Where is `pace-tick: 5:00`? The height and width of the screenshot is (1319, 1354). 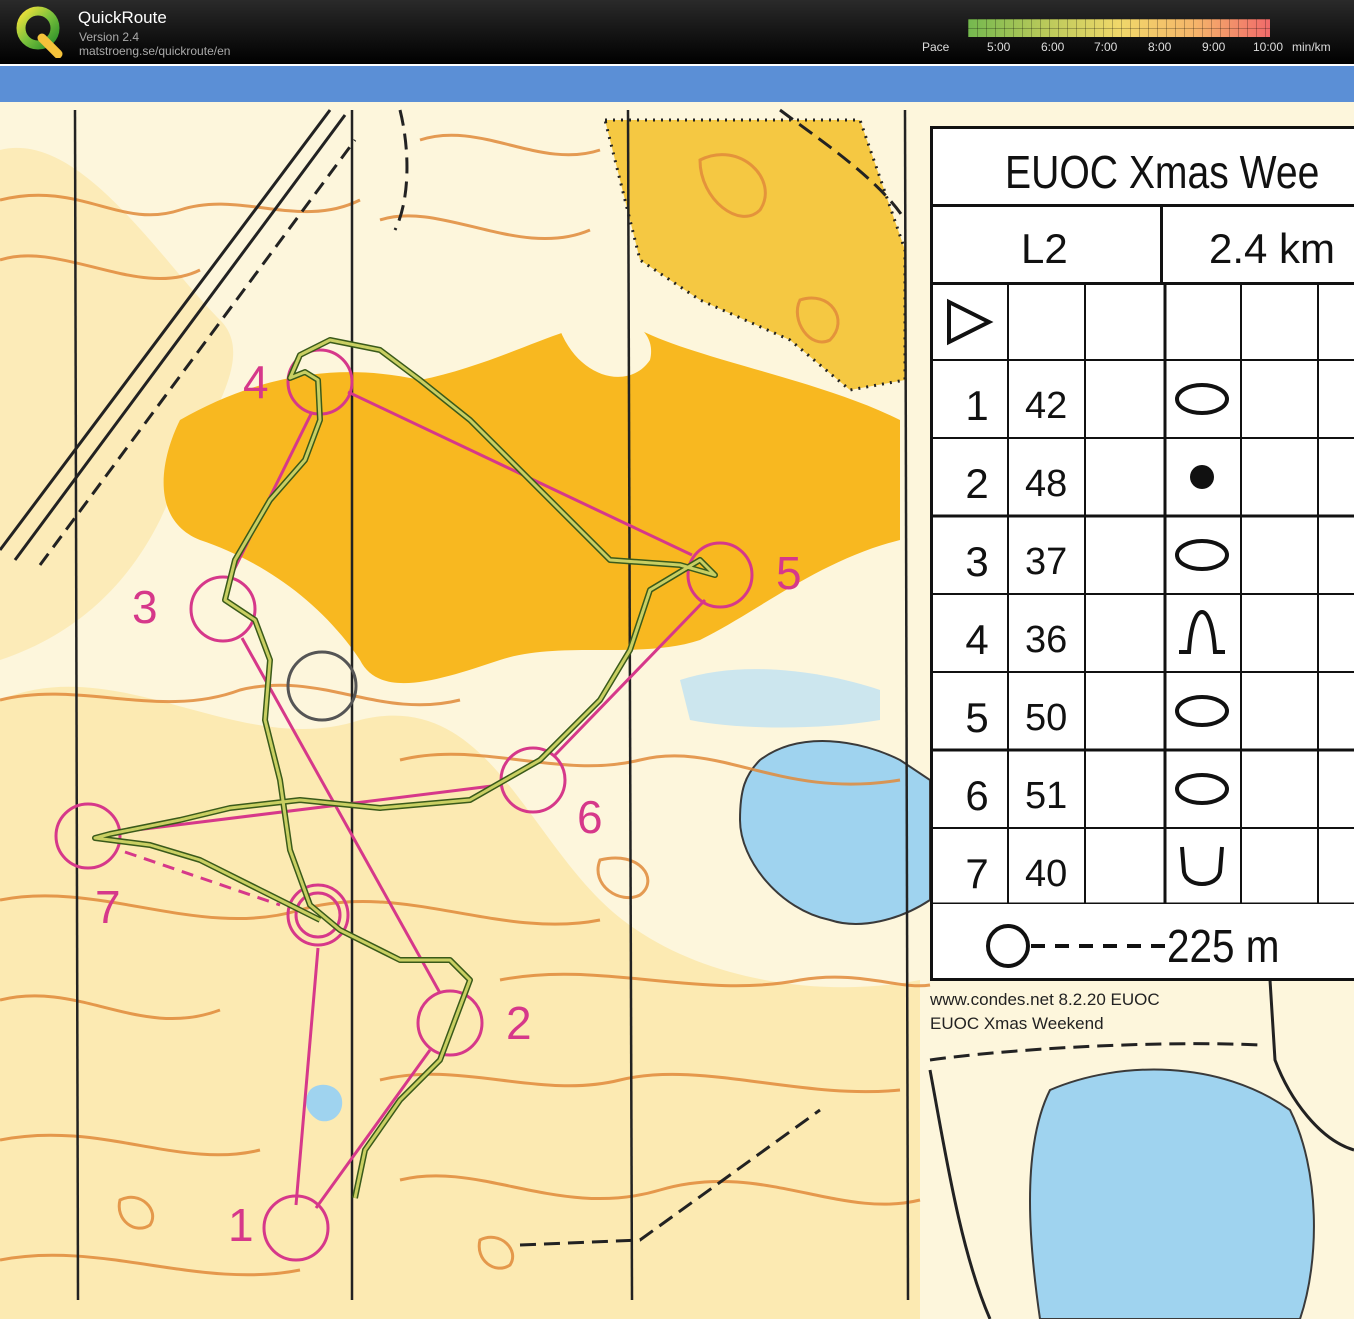
pace-tick: 5:00 is located at coordinates (999, 47).